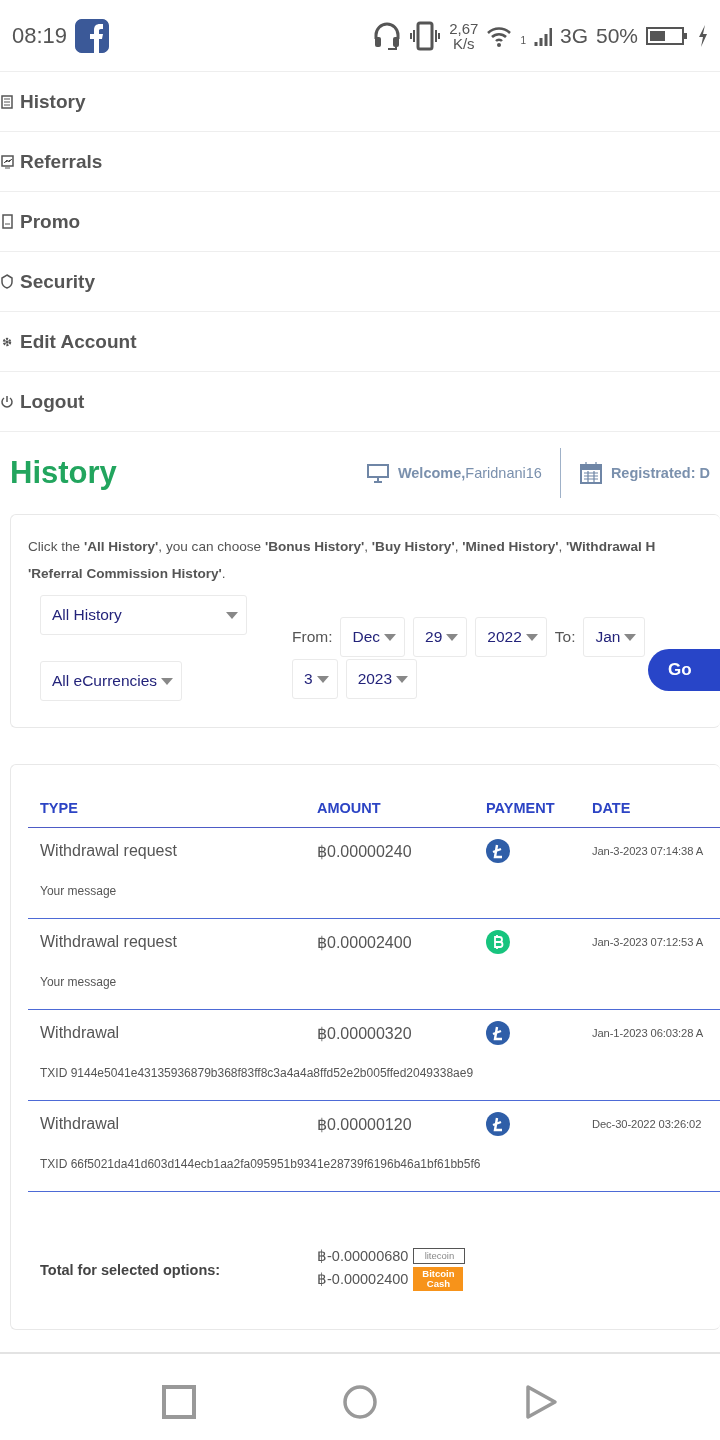 The height and width of the screenshot is (1440, 720). What do you see at coordinates (425, 35) in the screenshot?
I see `vibrate-icon` at bounding box center [425, 35].